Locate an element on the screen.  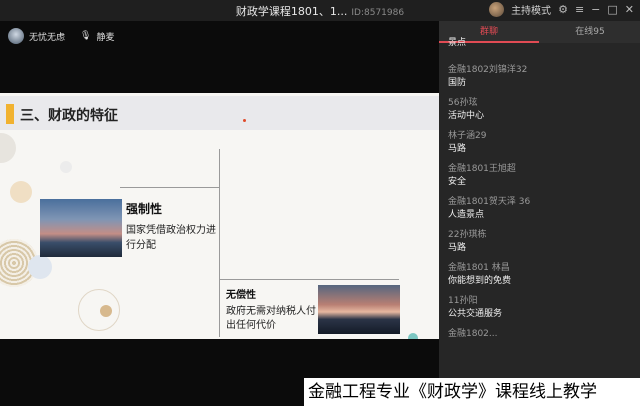
message-sender: 林子涵29 is located at coordinates (467, 136).